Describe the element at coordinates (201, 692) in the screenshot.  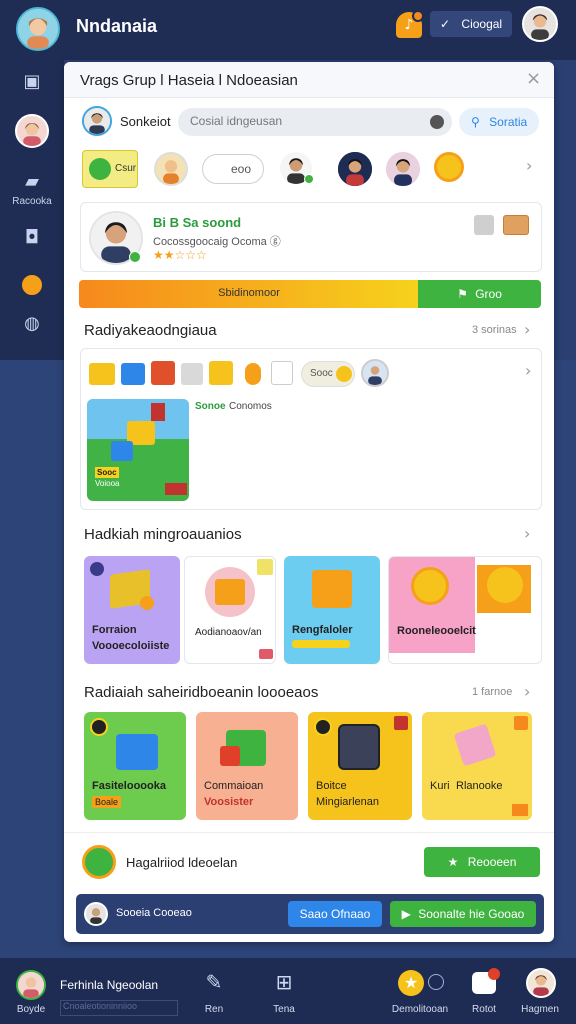
I see `section3-title: Radiaiah saheiridboeanin loooeaos` at that location.